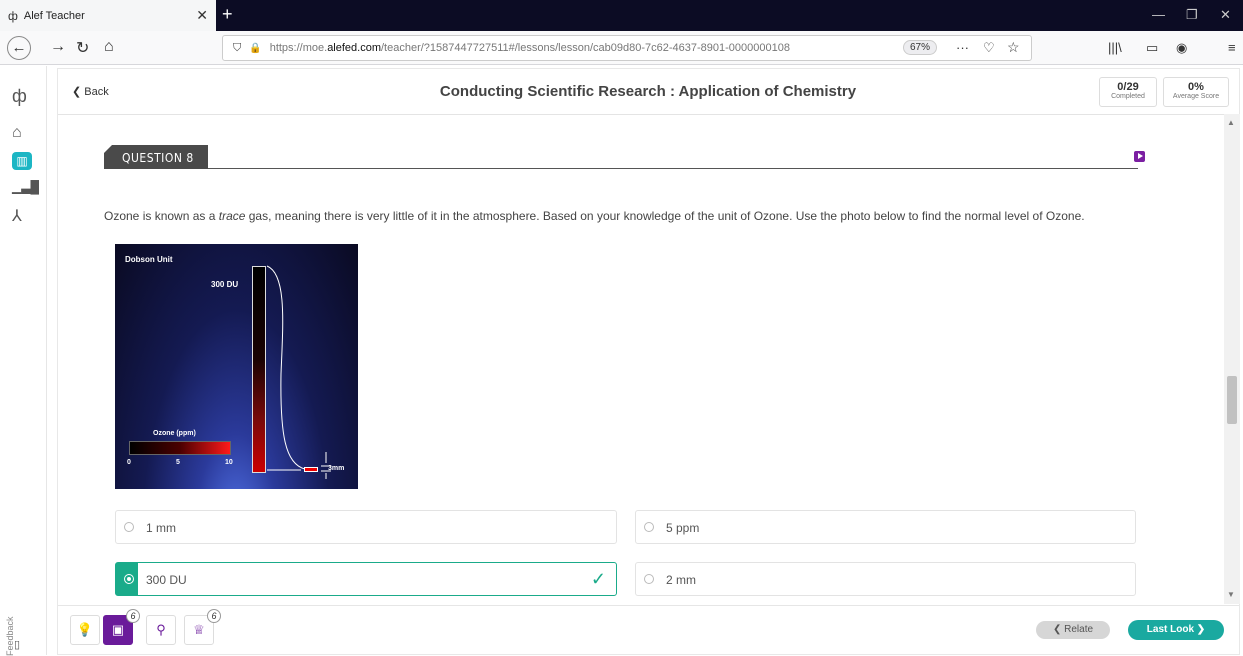 The width and height of the screenshot is (1243, 656). What do you see at coordinates (311, 469) in the screenshot?
I see `compressed-ozone-bar` at bounding box center [311, 469].